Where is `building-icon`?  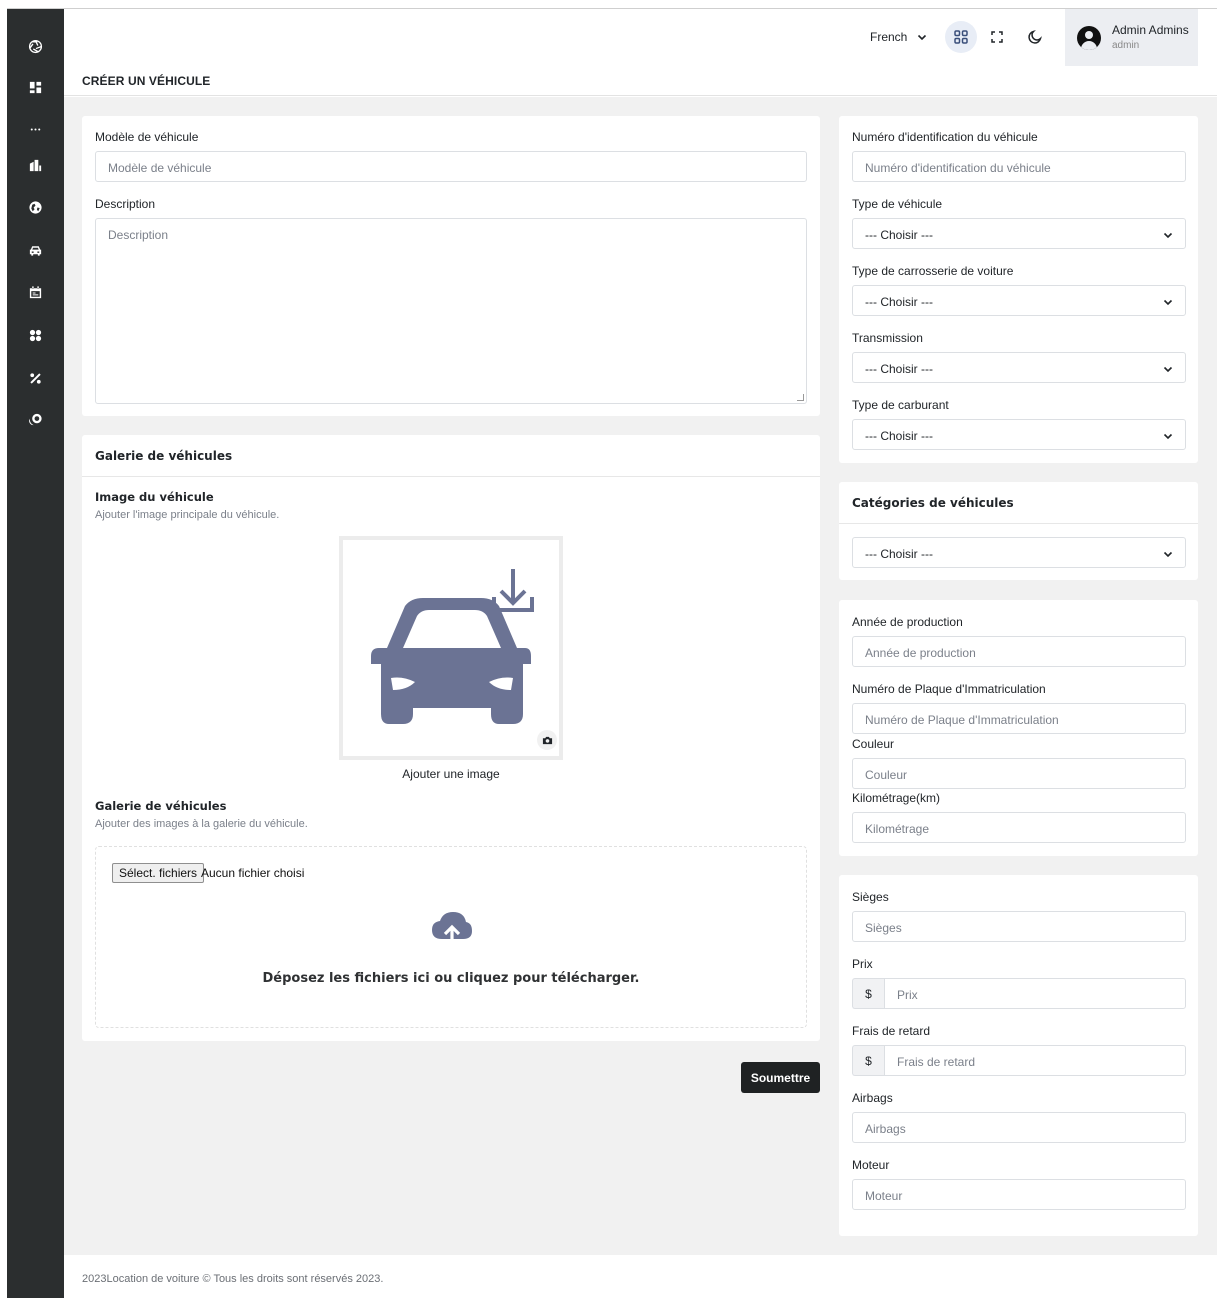 building-icon is located at coordinates (35, 165).